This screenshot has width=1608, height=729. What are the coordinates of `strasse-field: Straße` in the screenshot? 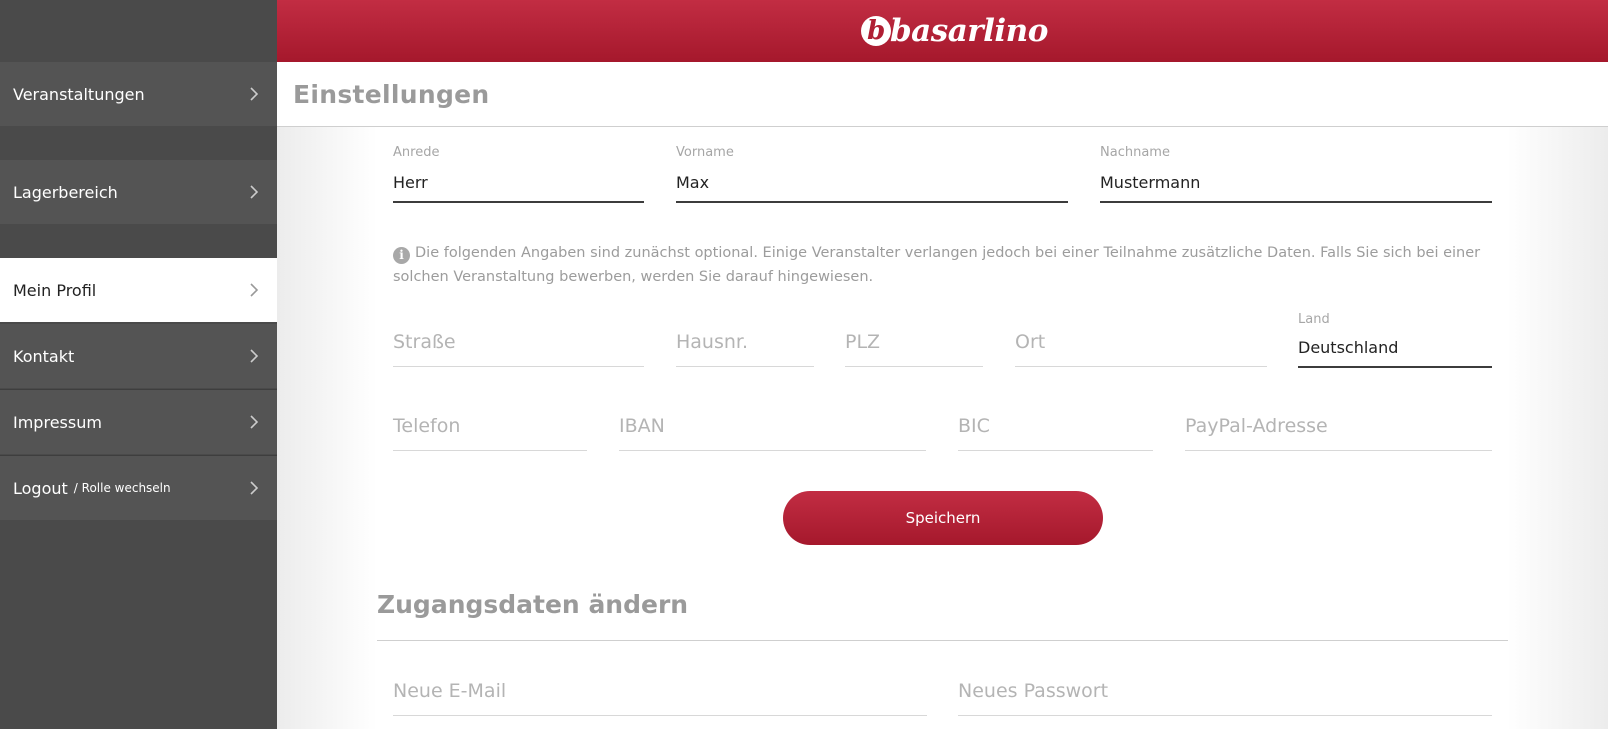 It's located at (518, 349).